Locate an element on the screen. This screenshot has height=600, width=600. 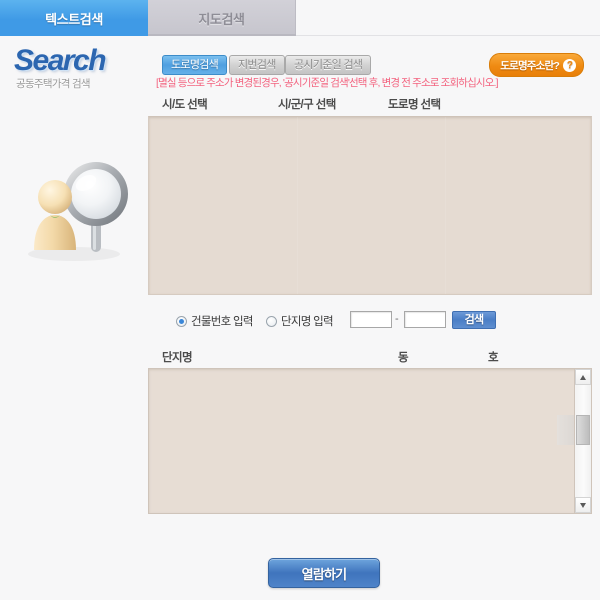
view-button: 열람하기 is located at coordinates (324, 573).